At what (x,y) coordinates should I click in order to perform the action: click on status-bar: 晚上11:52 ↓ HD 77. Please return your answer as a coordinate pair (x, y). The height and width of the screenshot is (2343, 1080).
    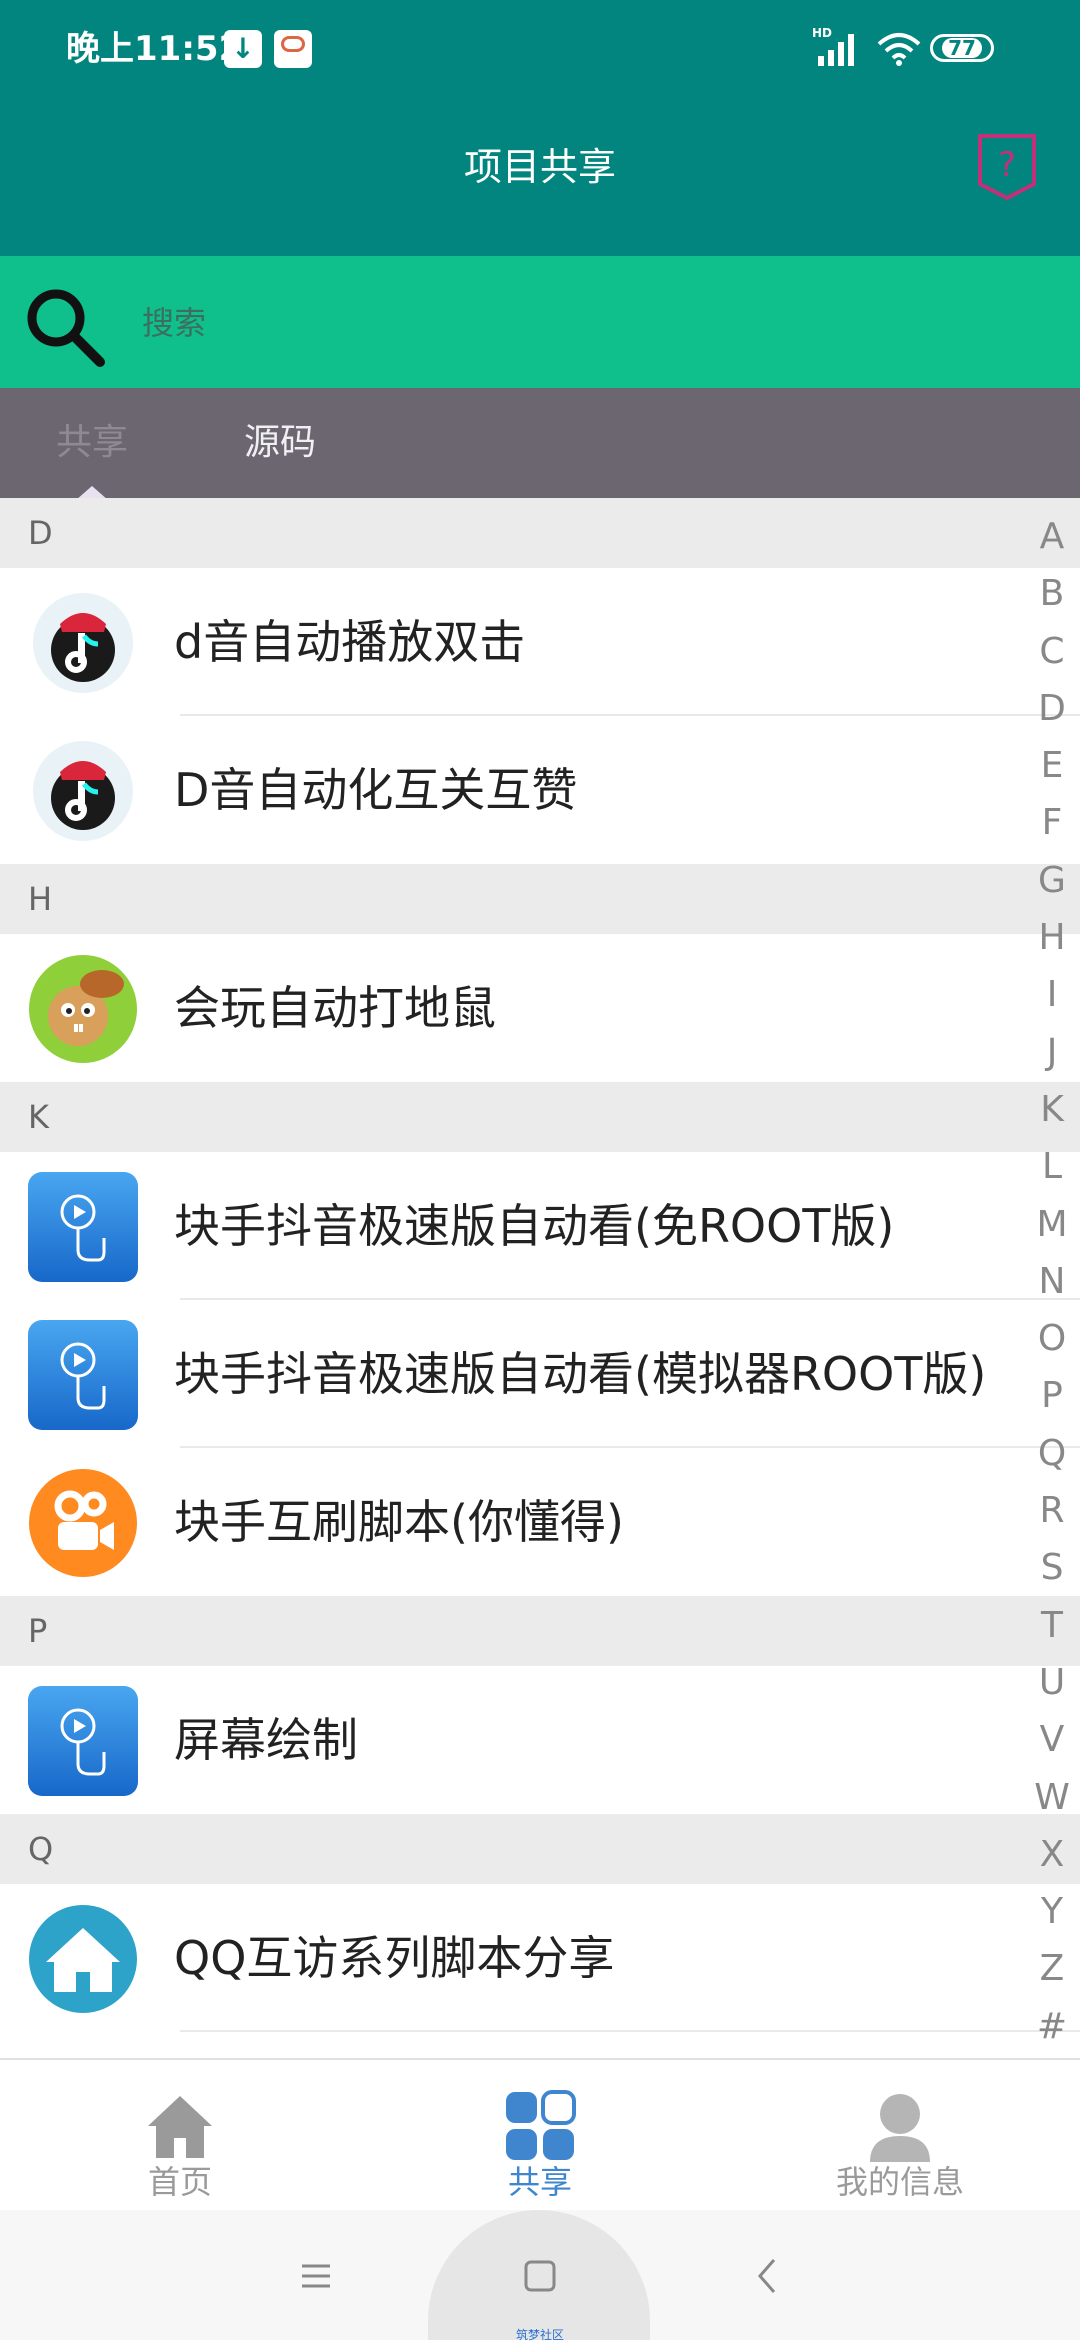
    Looking at the image, I should click on (540, 50).